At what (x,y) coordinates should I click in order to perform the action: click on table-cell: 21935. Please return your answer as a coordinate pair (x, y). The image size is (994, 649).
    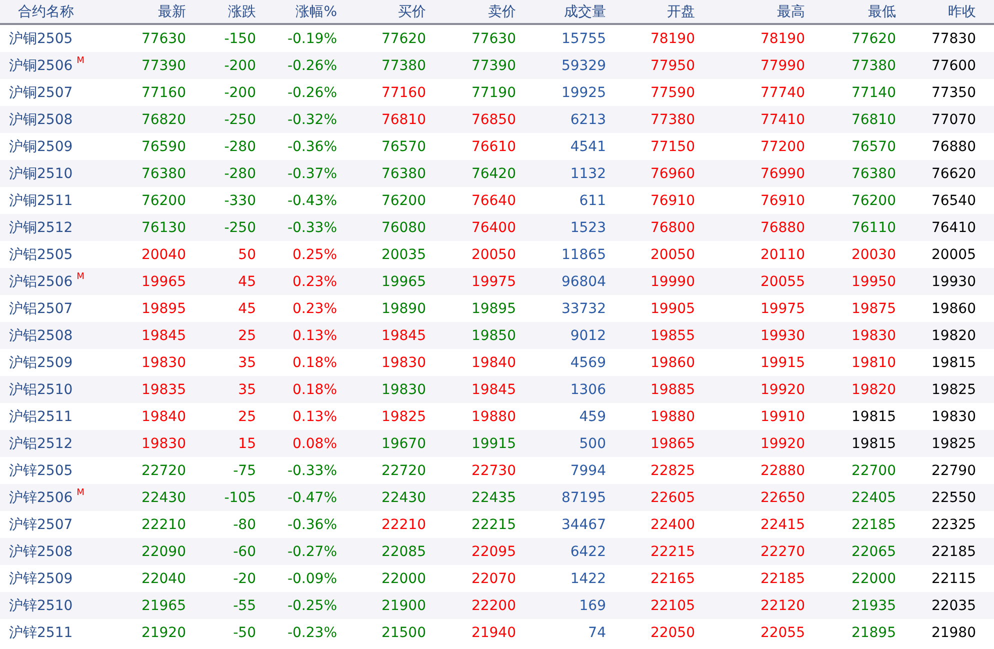
    Looking at the image, I should click on (873, 606).